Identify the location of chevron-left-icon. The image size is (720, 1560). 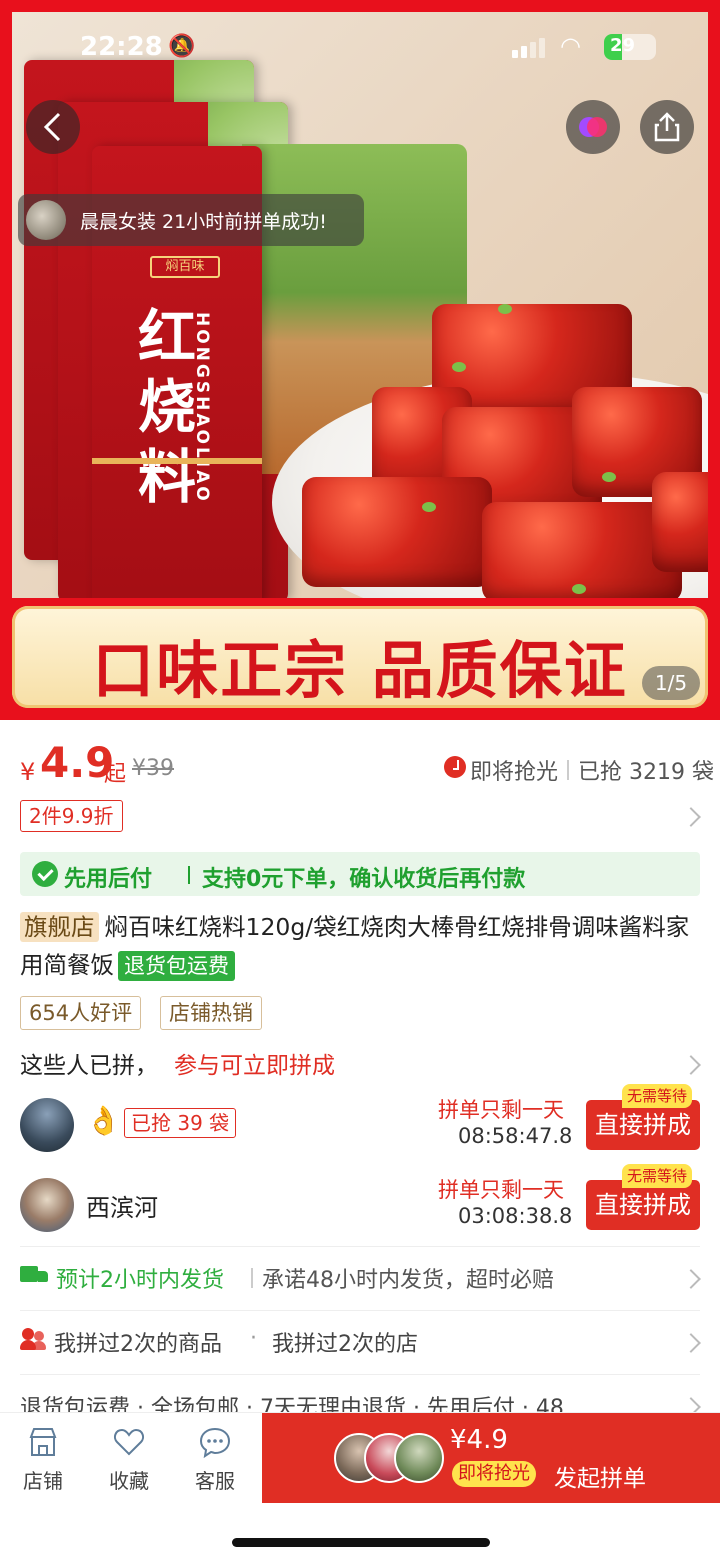
(52, 127).